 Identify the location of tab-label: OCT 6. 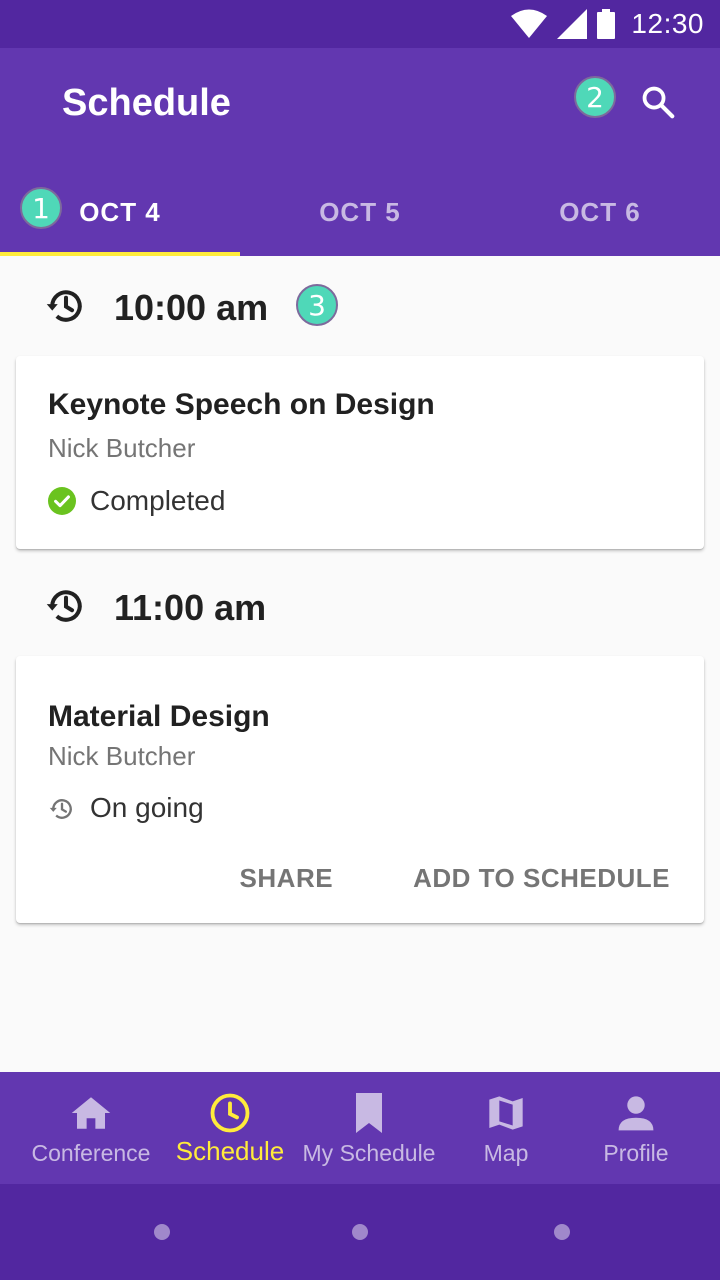
(600, 211).